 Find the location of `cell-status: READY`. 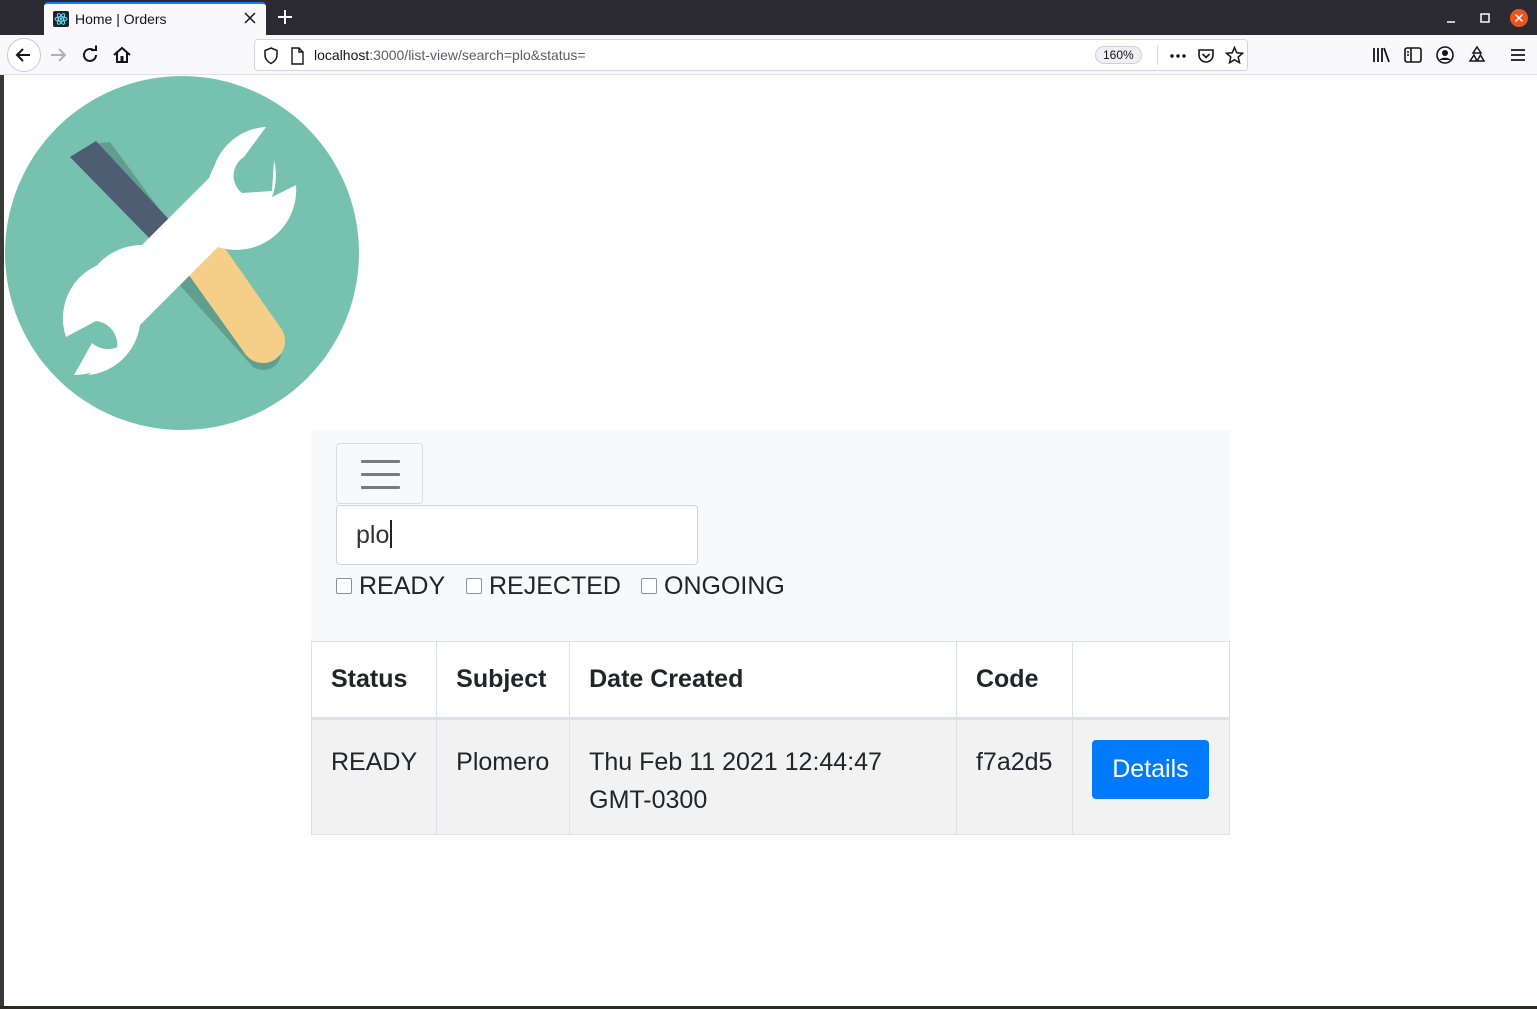

cell-status: READY is located at coordinates (374, 776).